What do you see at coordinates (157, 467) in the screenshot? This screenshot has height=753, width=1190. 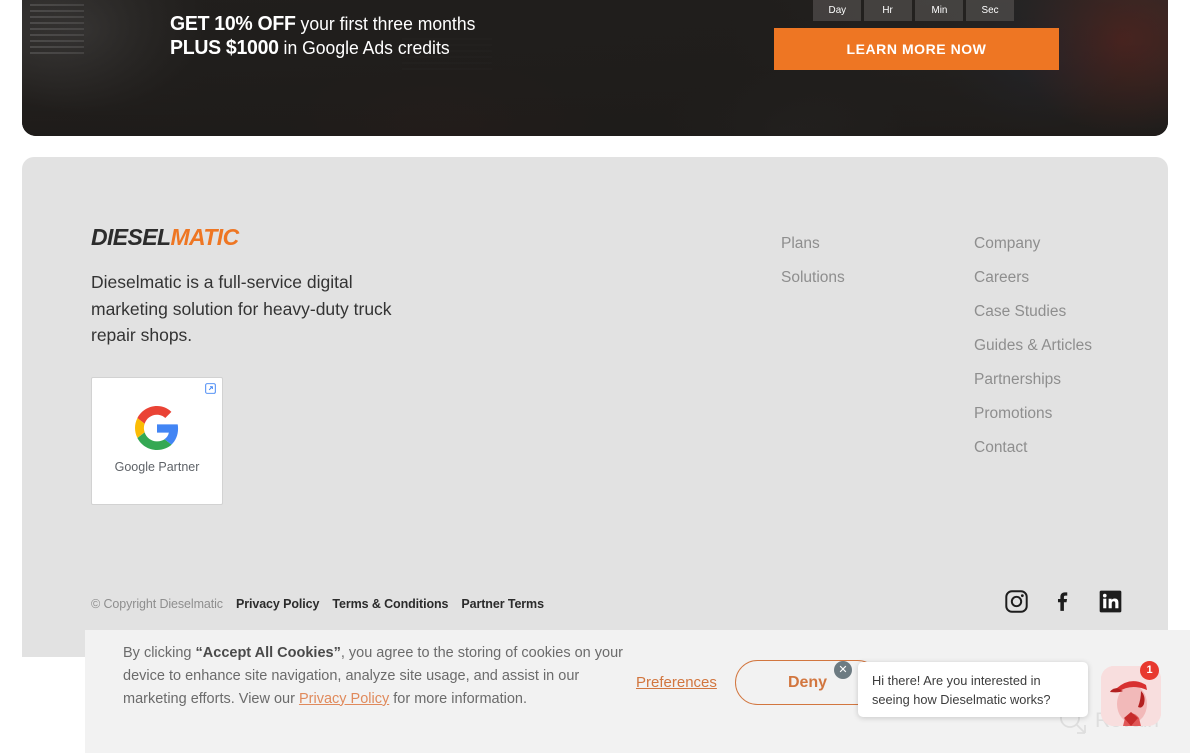 I see `google-partner-label: Google Partner` at bounding box center [157, 467].